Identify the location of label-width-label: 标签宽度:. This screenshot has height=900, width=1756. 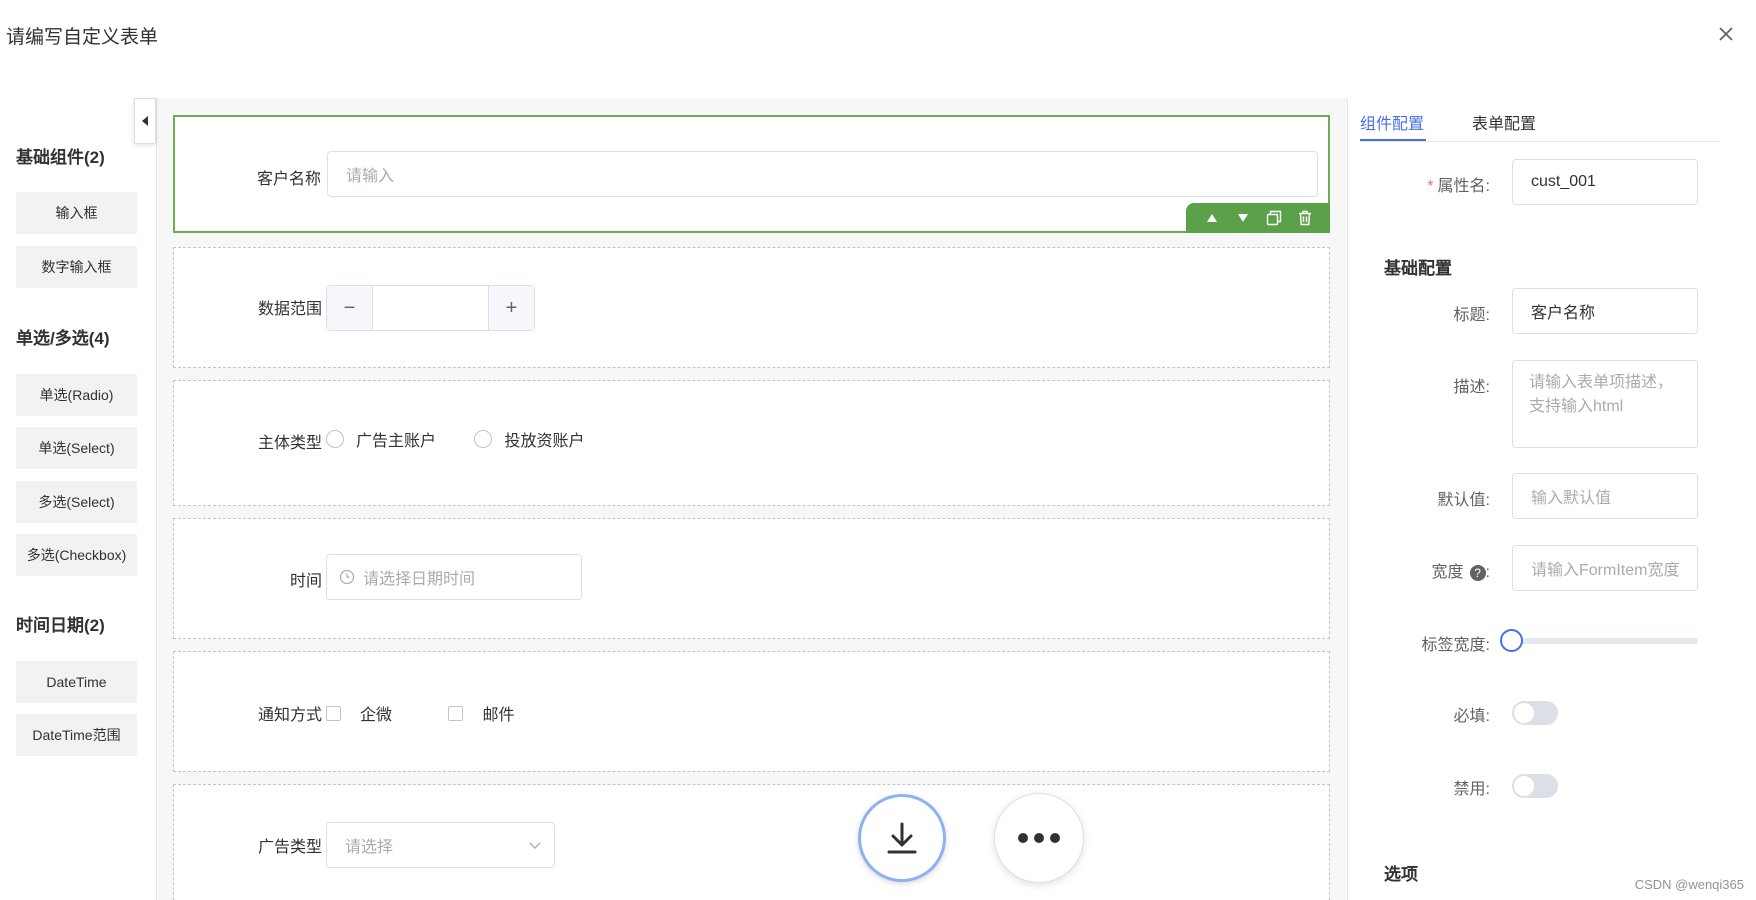
(1455, 645).